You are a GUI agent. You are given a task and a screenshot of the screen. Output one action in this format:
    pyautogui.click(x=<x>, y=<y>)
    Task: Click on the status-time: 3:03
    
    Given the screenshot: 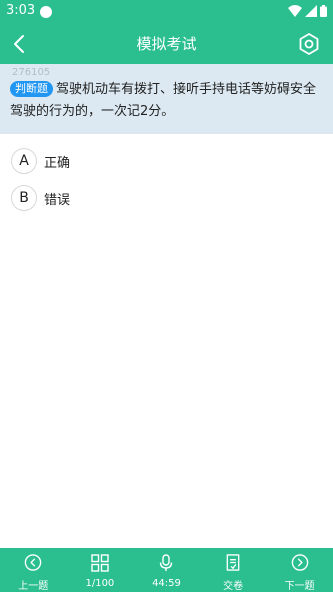 What is the action you would take?
    pyautogui.click(x=21, y=10)
    